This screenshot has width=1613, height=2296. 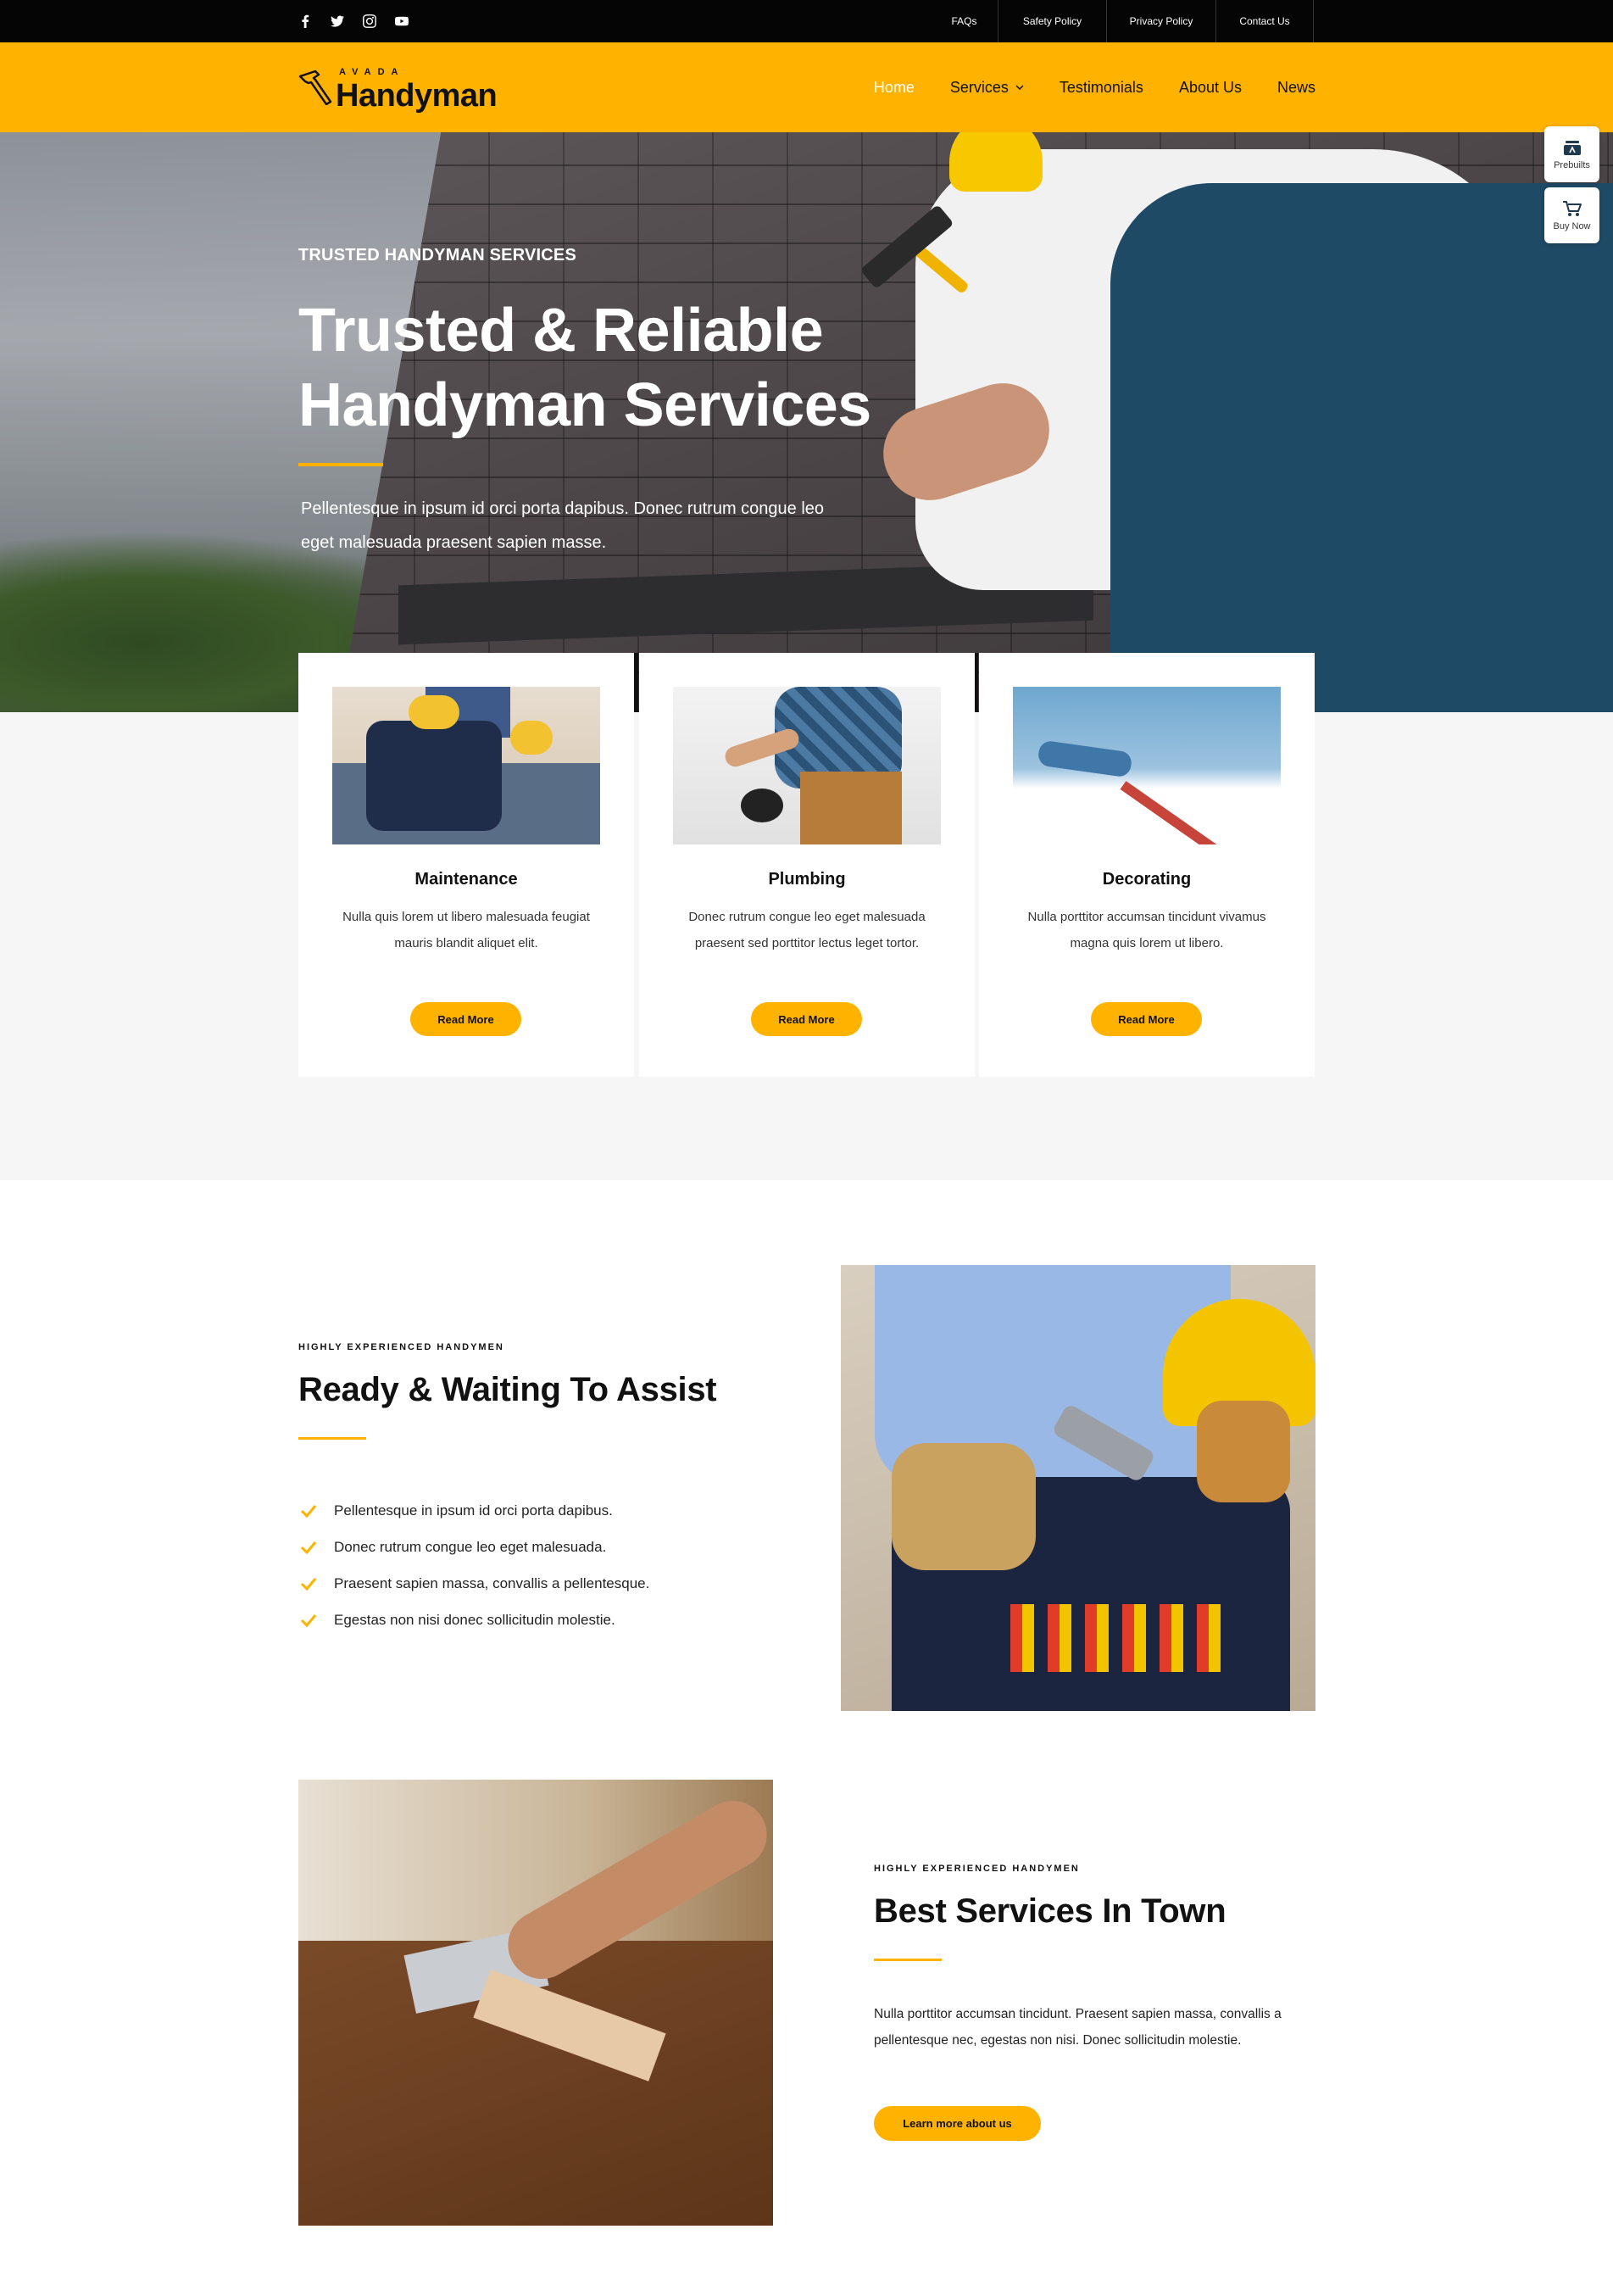 What do you see at coordinates (315, 87) in the screenshot?
I see `hammer-logo-icon` at bounding box center [315, 87].